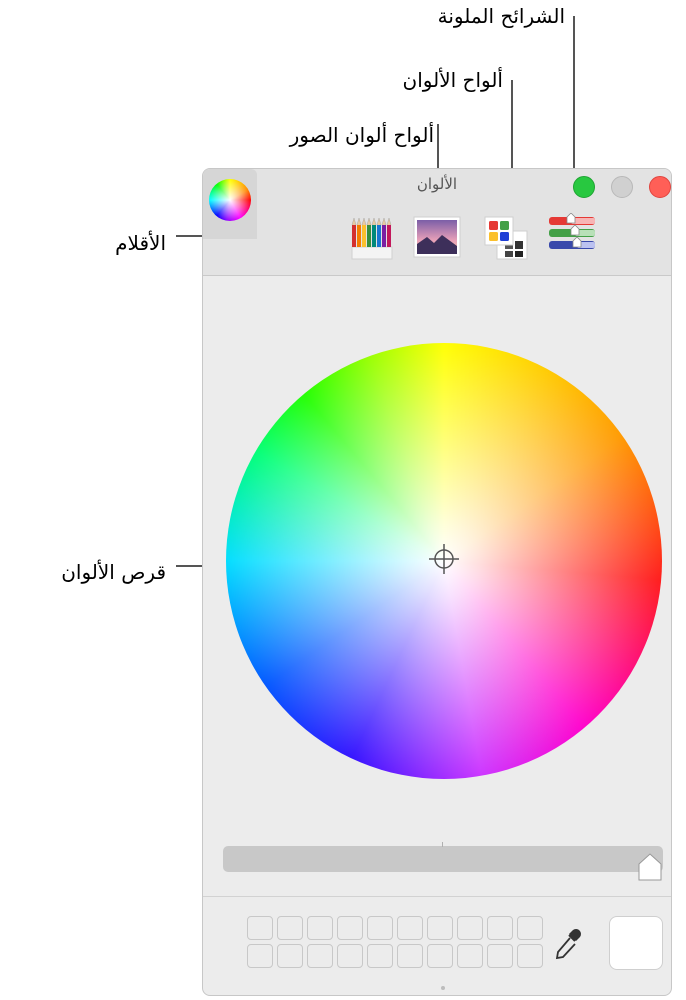 Image resolution: width=686 pixels, height=1000 pixels. I want to click on palette-icon, so click(506, 238).